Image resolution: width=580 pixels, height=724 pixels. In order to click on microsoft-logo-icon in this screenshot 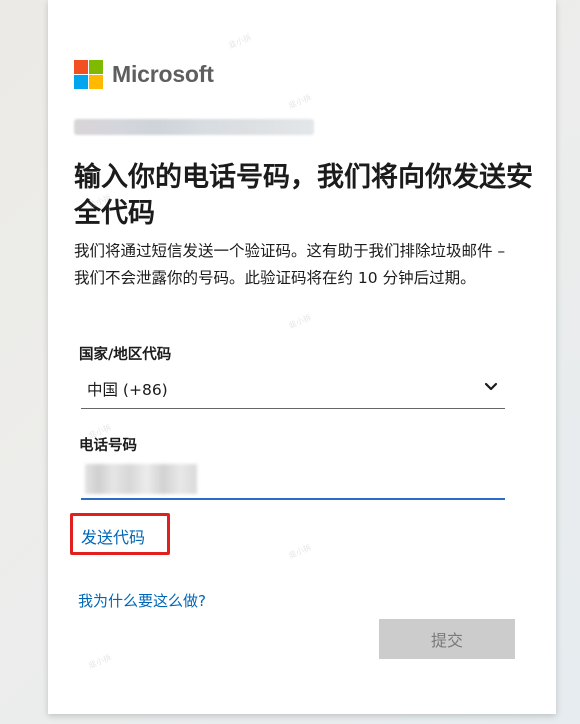, I will do `click(88, 74)`.